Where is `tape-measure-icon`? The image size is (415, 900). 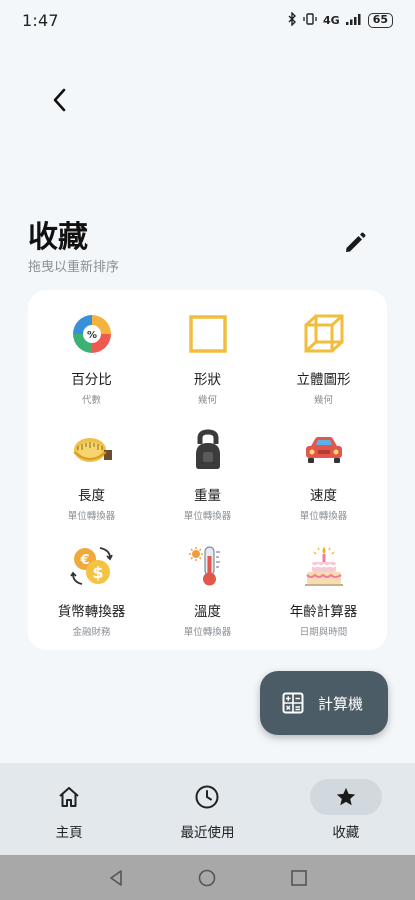 tape-measure-icon is located at coordinates (92, 450).